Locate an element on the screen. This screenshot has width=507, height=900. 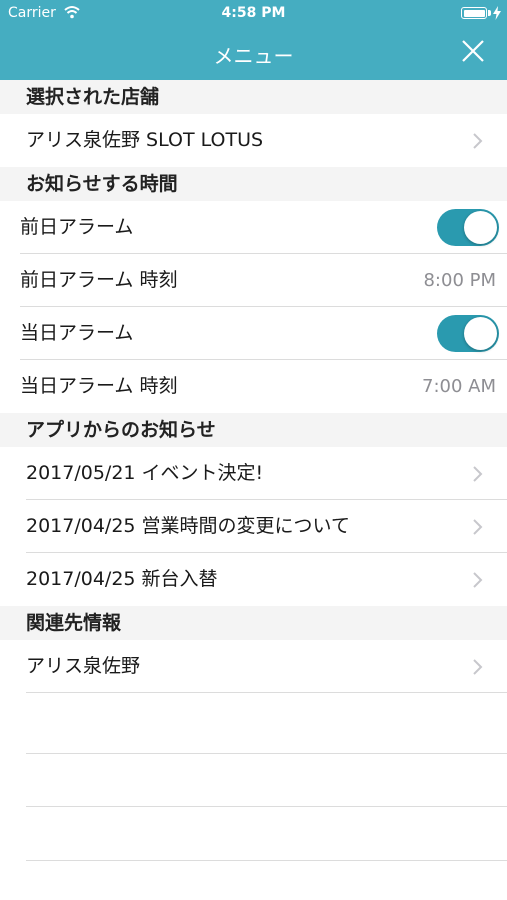
day-alarm-time-row: 当日アラーム 時刻 7:00 AM is located at coordinates (253, 386).